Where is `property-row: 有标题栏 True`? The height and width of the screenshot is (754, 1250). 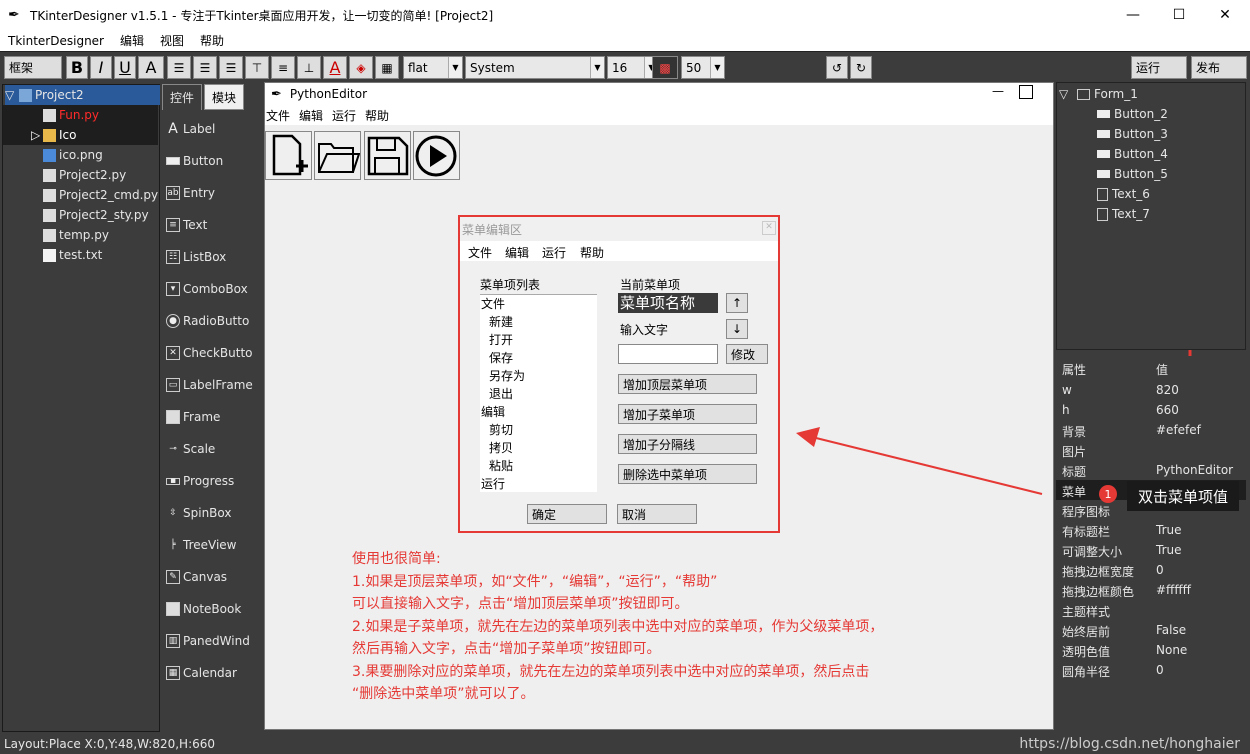 property-row: 有标题栏 True is located at coordinates (1151, 530).